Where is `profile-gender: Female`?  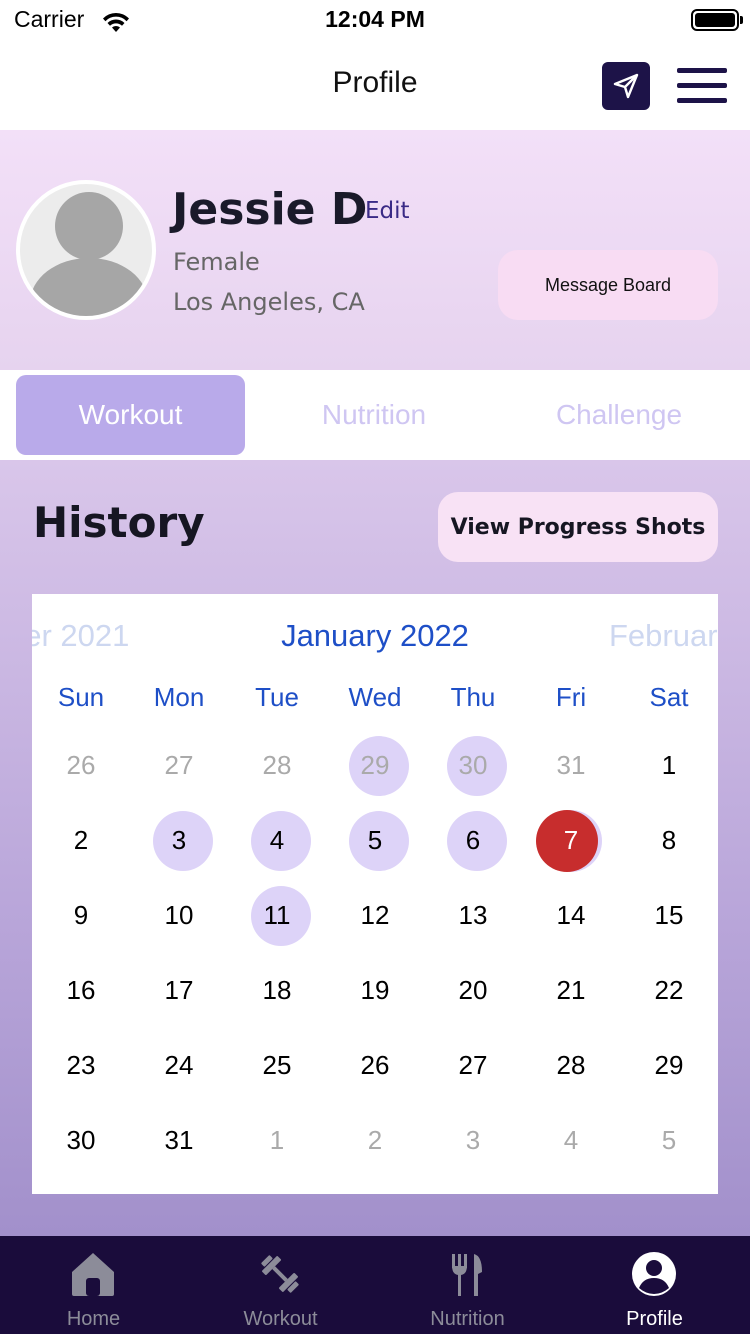
profile-gender: Female is located at coordinates (216, 262).